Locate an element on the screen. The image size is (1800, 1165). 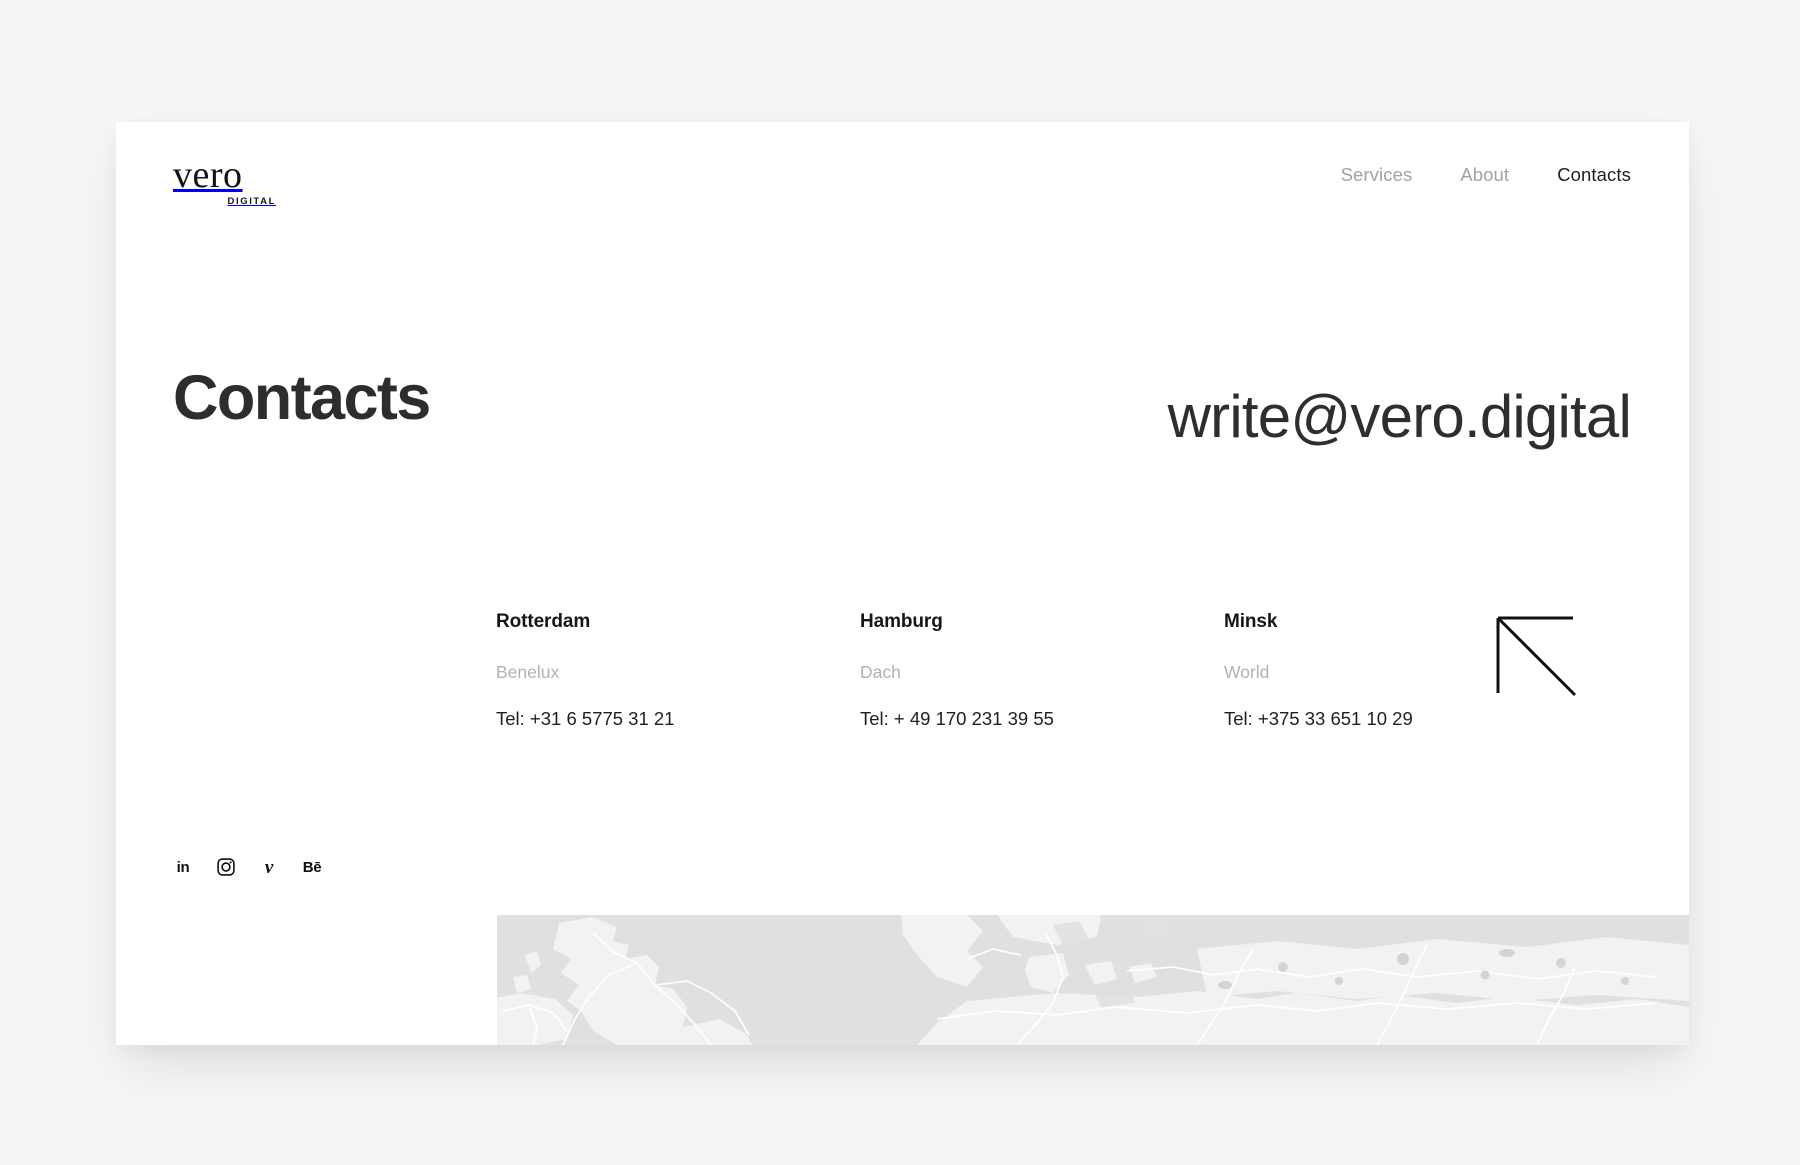
office-phone: Tel: +31 6 5775 31 21 is located at coordinates (678, 719).